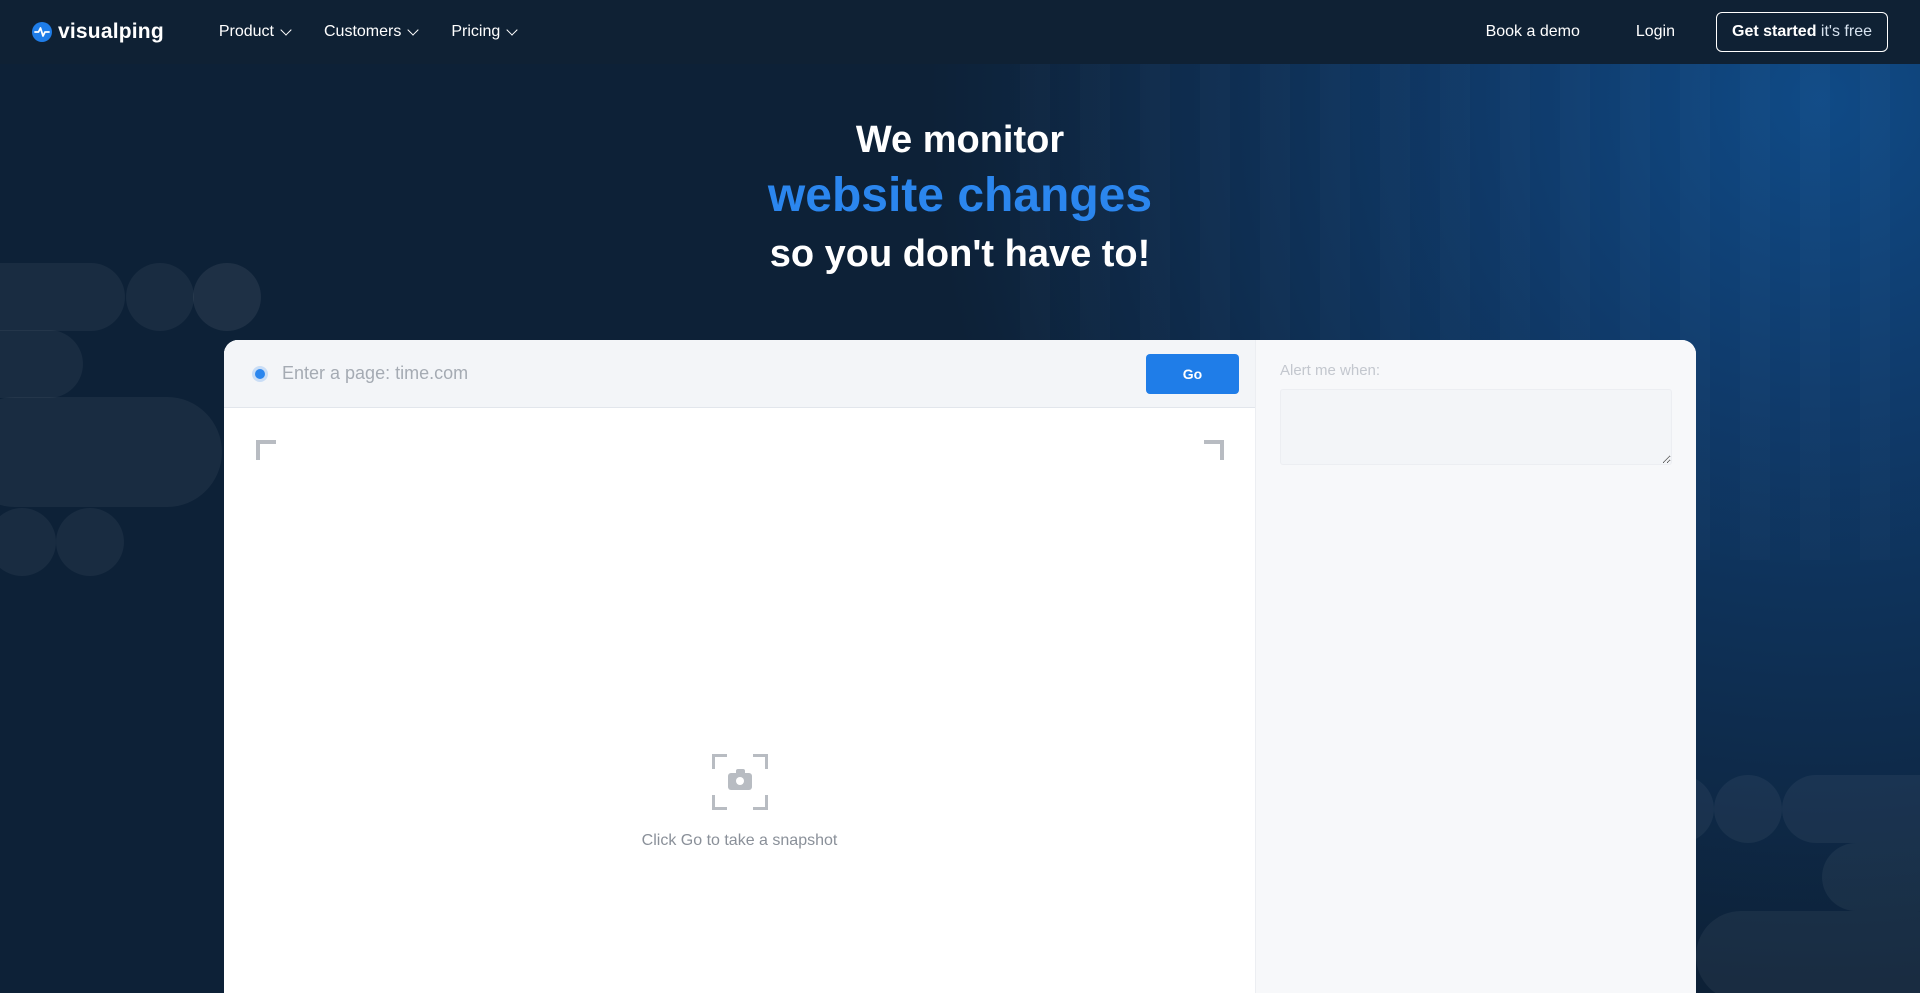  I want to click on crop-corner-top-right, so click(1214, 450).